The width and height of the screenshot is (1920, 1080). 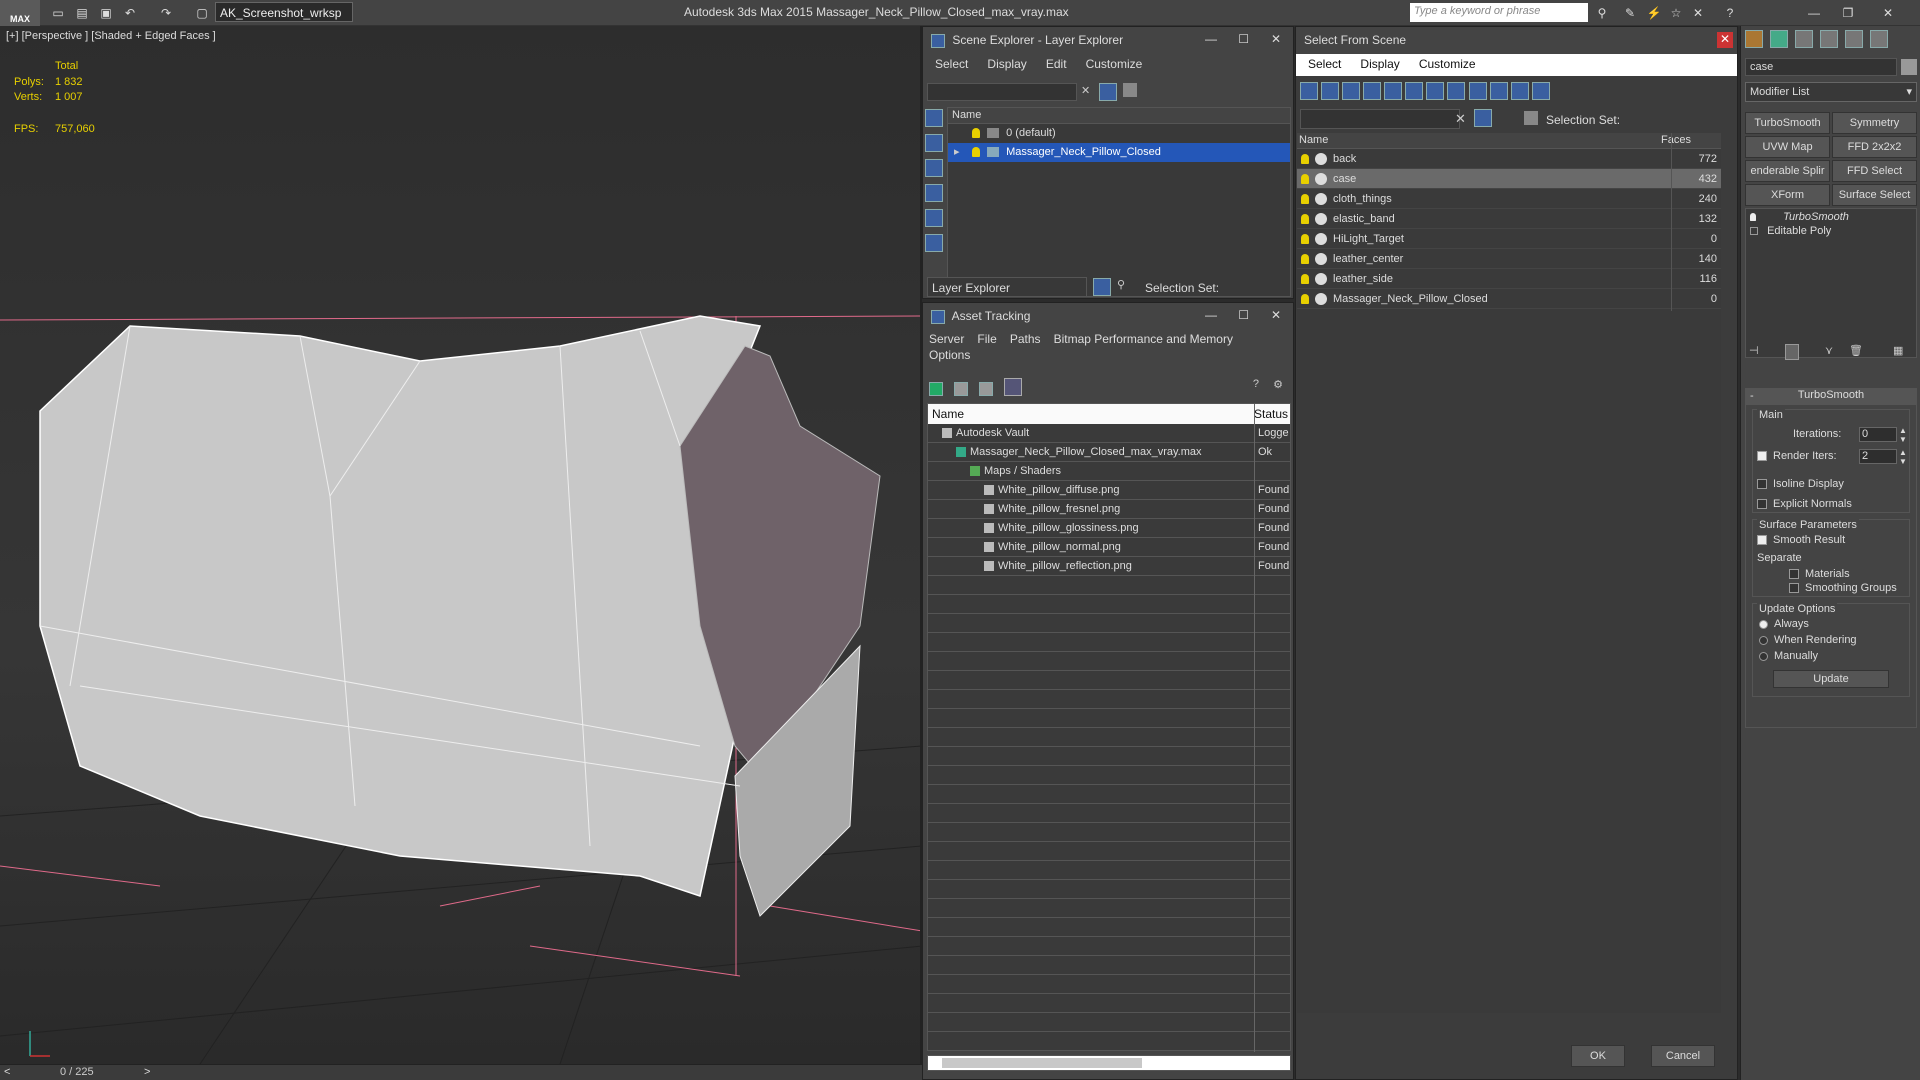 What do you see at coordinates (1801, 540) in the screenshot?
I see `smooth-result-checkbox: Smooth Result` at bounding box center [1801, 540].